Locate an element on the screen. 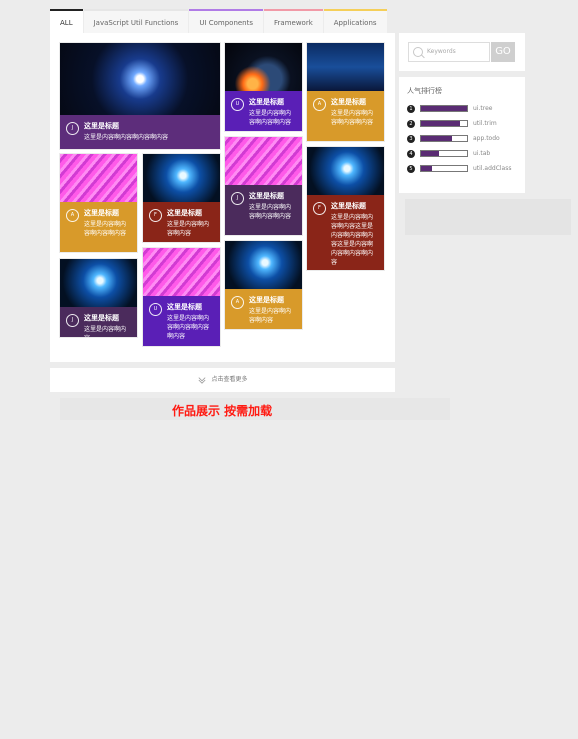 The height and width of the screenshot is (739, 578). load-more-button: 点击查看更多 is located at coordinates (222, 380).